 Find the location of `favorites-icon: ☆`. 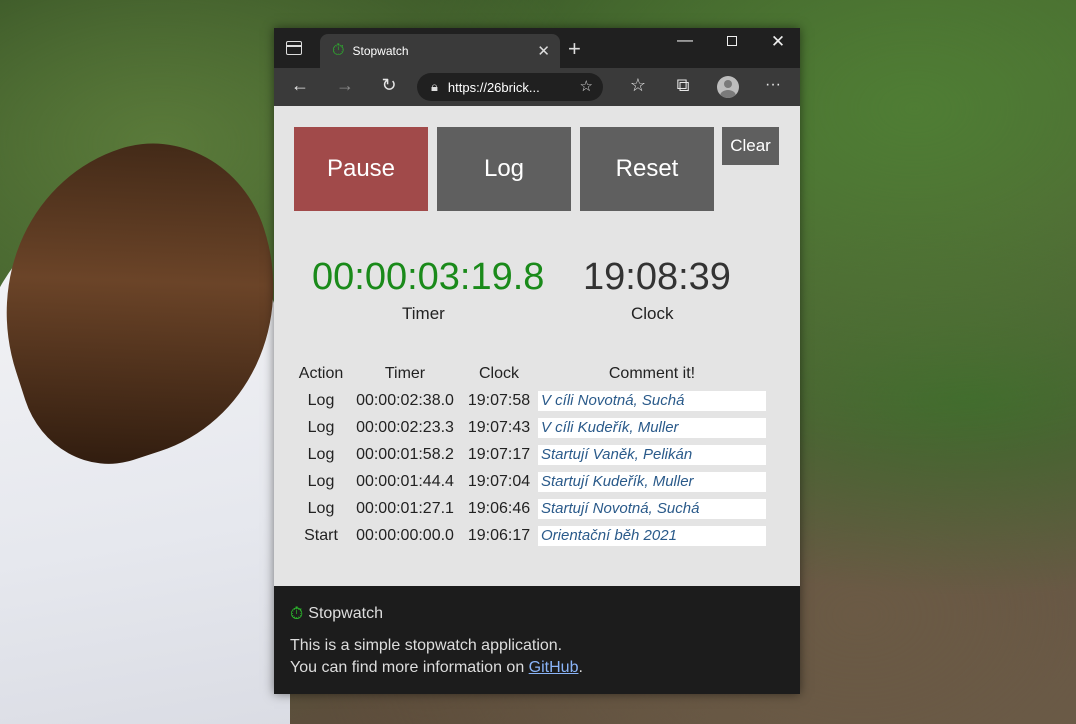

favorites-icon: ☆ is located at coordinates (638, 85).